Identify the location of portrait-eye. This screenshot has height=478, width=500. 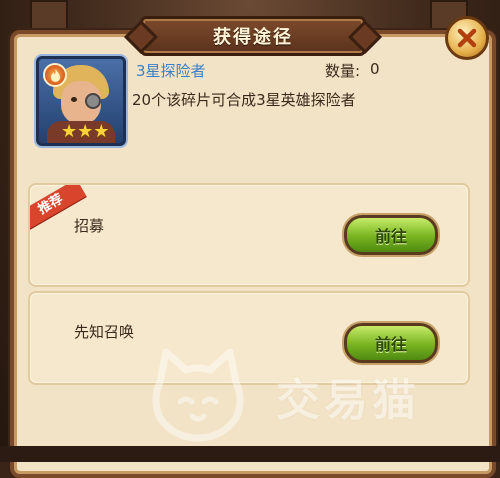
(74, 99).